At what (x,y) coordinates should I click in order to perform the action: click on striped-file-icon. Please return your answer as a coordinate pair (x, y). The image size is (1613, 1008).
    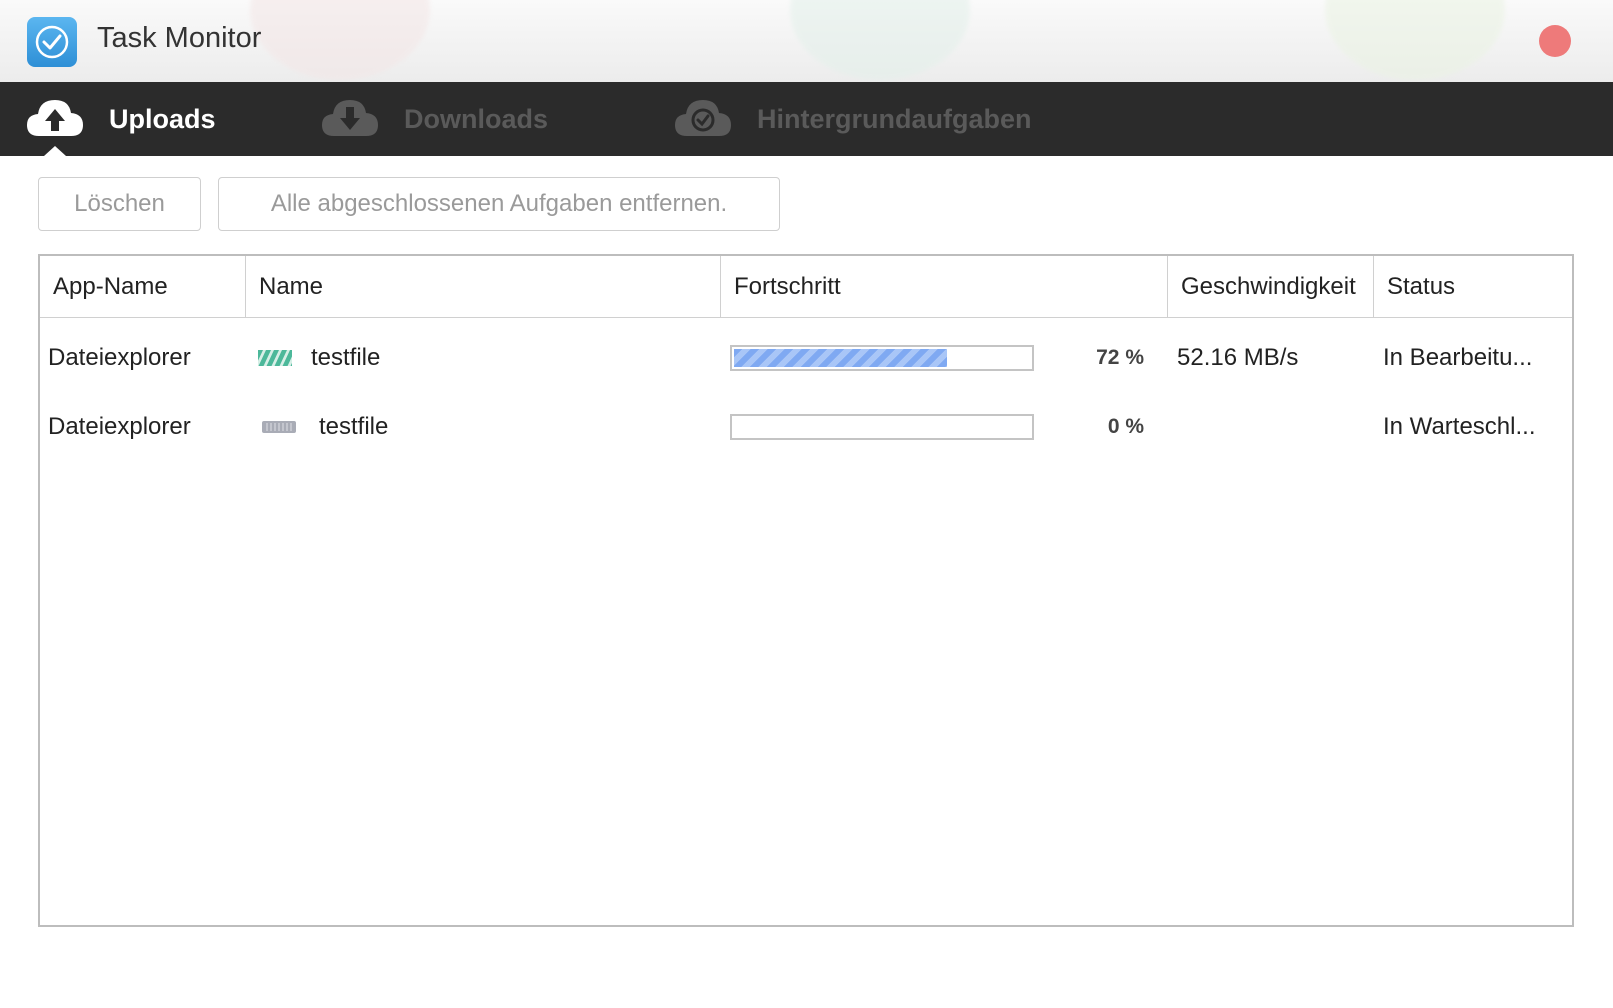
    Looking at the image, I should click on (275, 358).